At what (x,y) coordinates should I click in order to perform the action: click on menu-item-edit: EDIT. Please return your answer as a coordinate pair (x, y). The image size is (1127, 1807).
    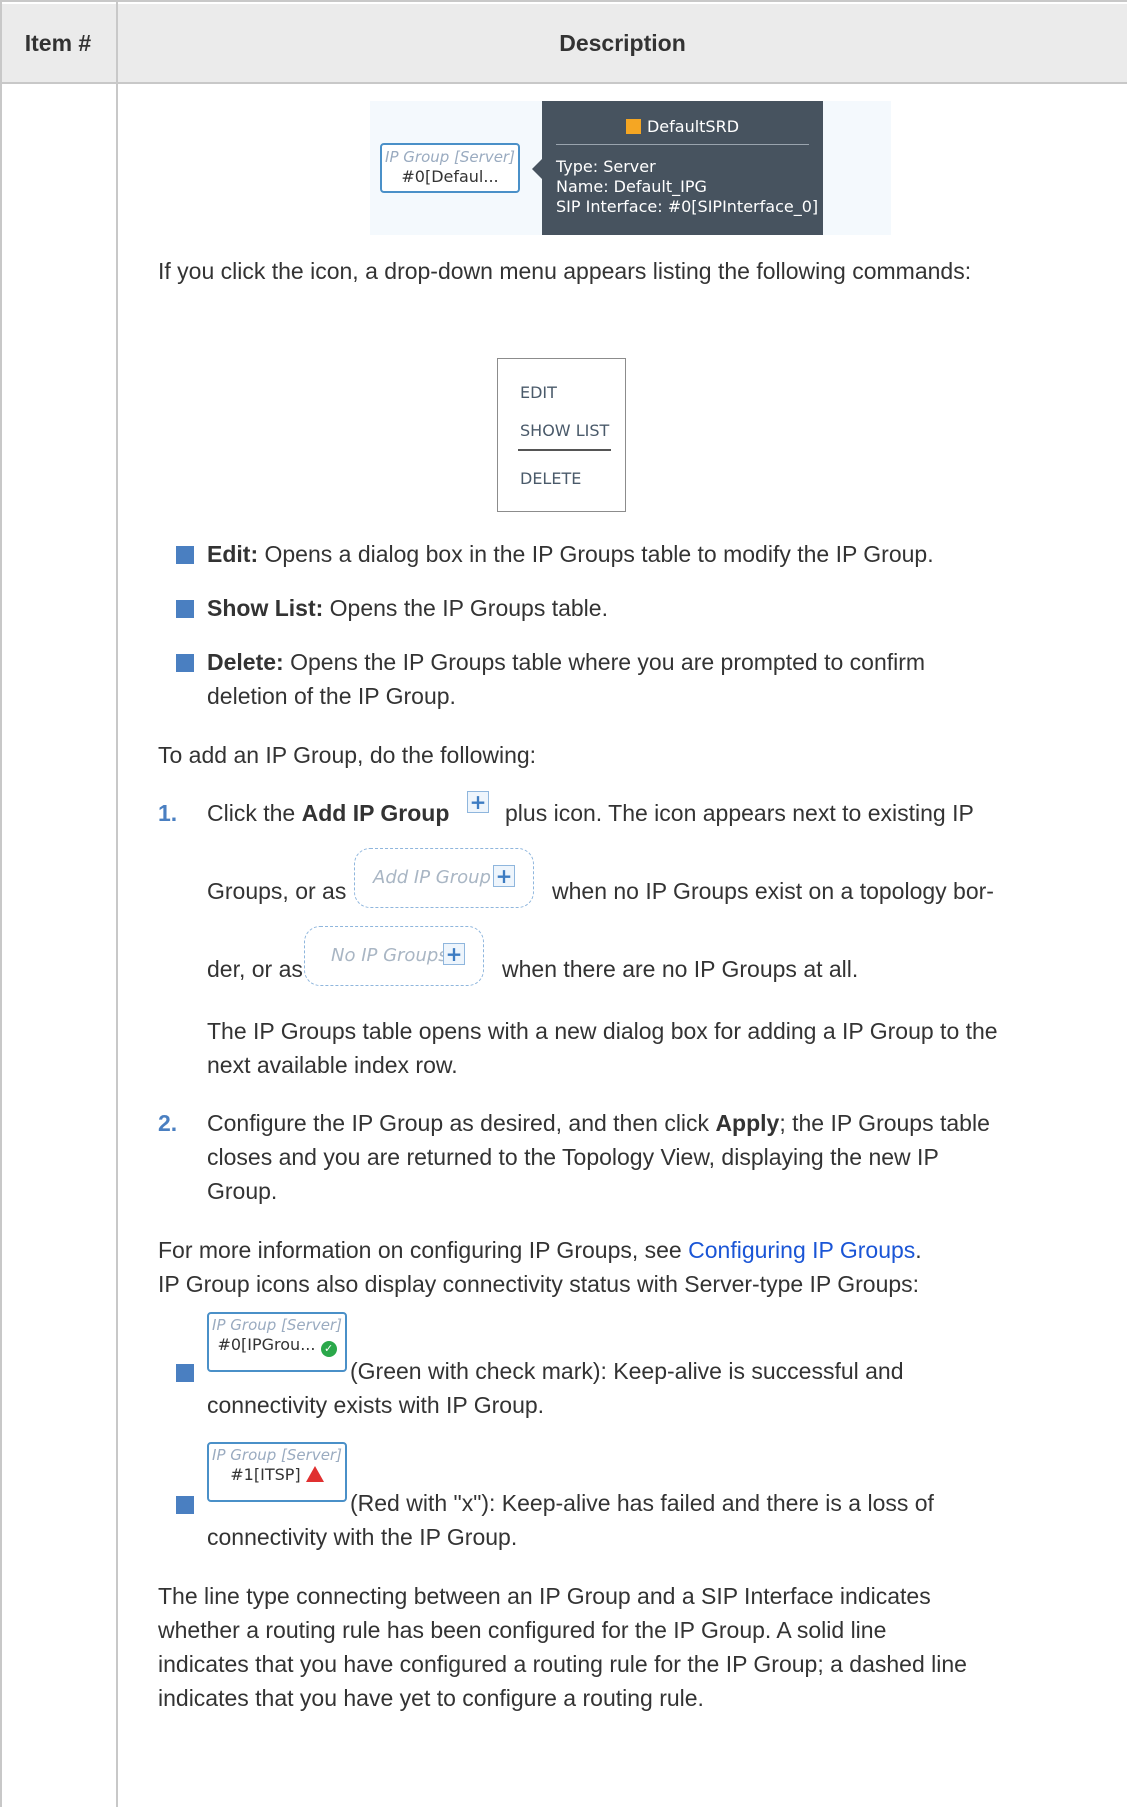
    Looking at the image, I should click on (538, 392).